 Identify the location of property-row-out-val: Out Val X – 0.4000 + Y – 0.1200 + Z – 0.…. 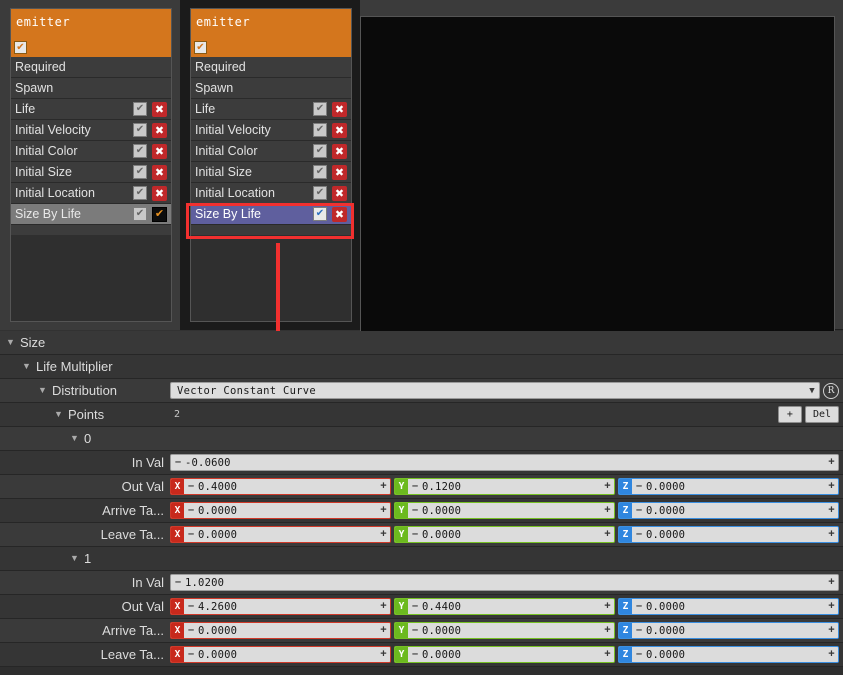
(421, 487).